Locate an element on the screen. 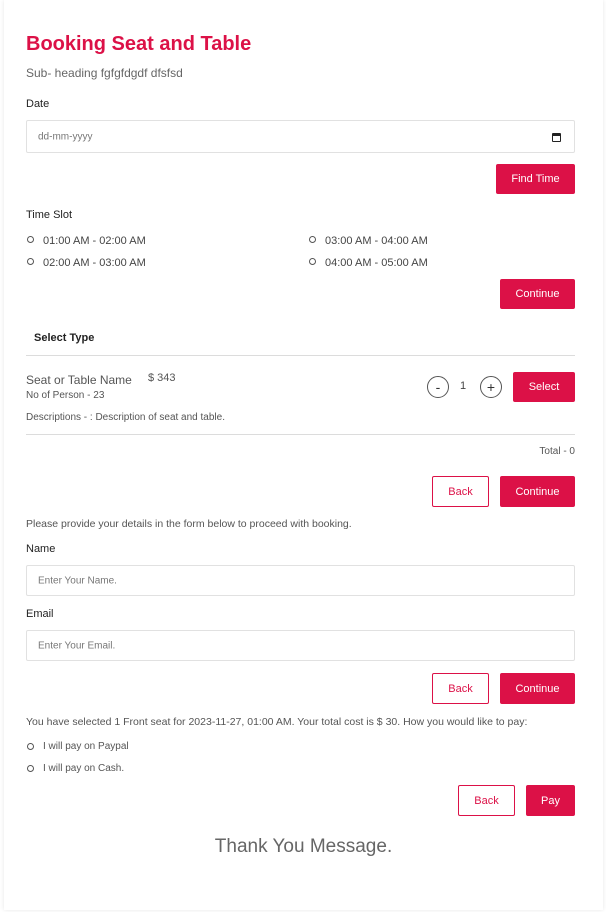 The width and height of the screenshot is (606, 912). time-slot-option-1: 01:00 AM - 02:00 AM is located at coordinates (94, 241).